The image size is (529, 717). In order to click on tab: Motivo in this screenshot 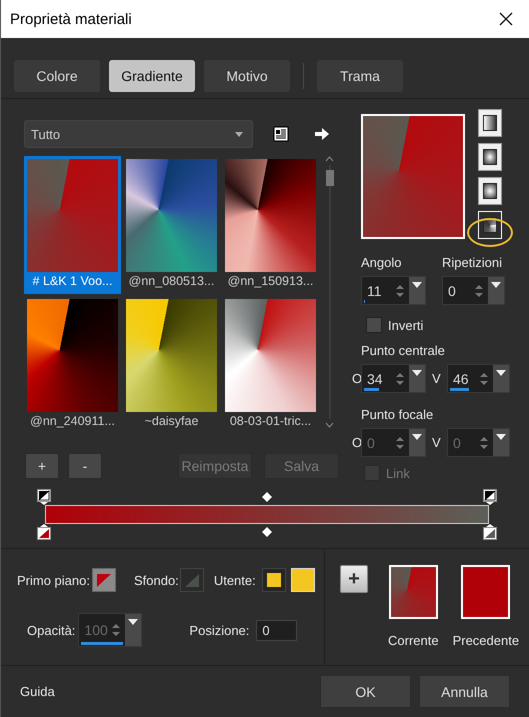, I will do `click(247, 76)`.